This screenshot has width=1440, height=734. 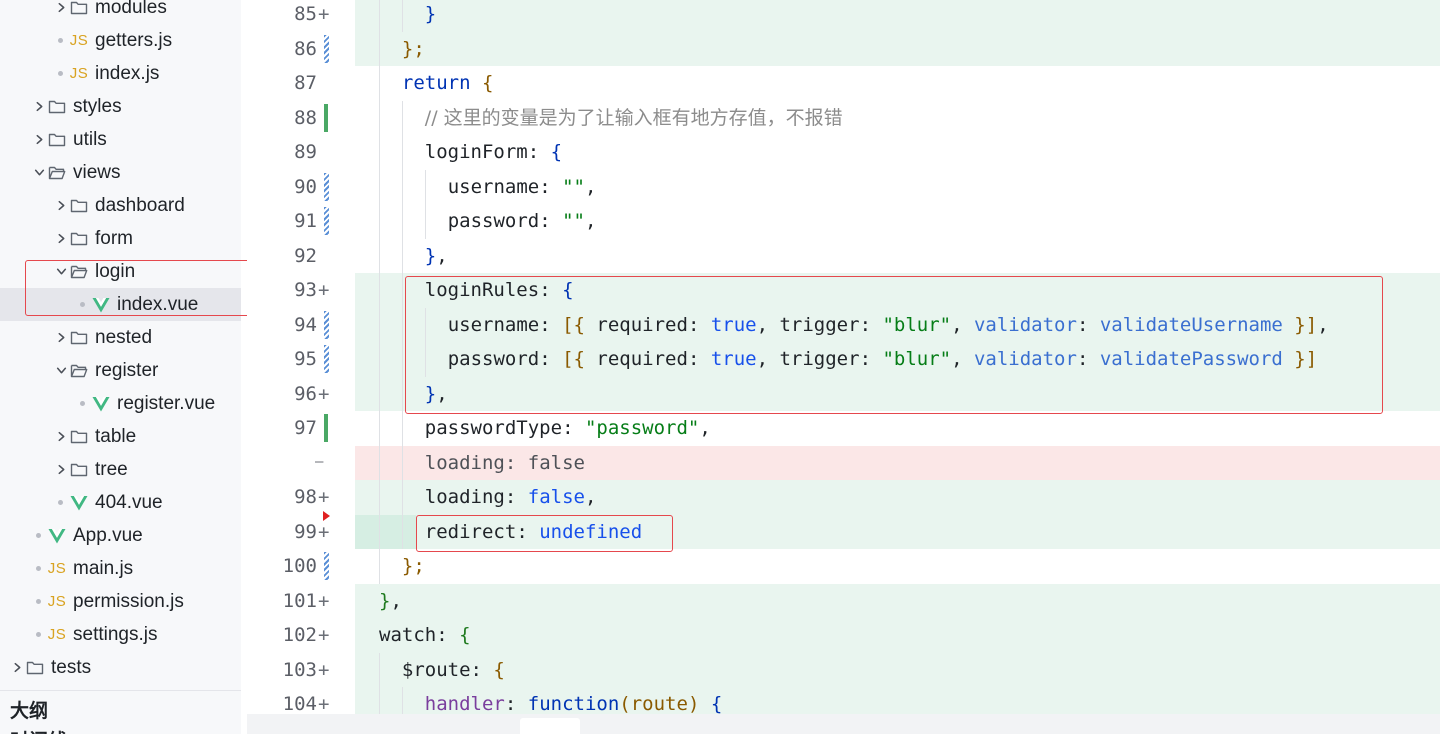 I want to click on outline-panel-header: 大纲, so click(x=29, y=709).